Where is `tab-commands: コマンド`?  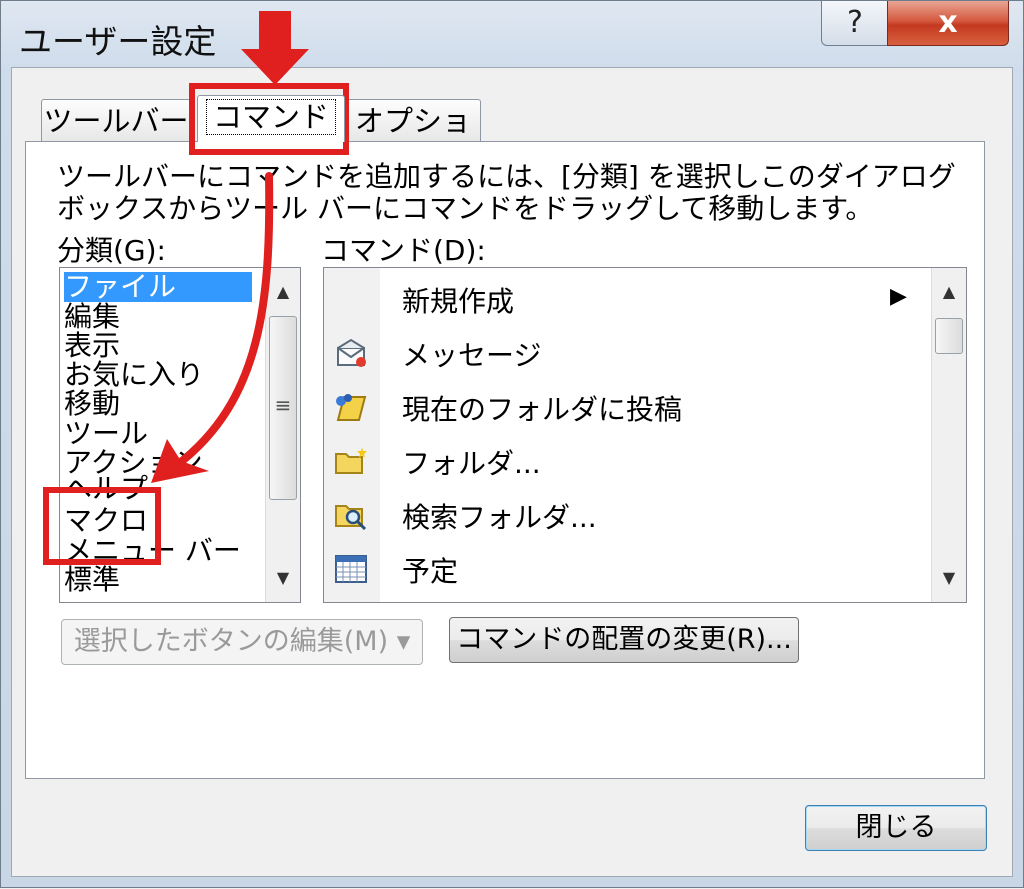 tab-commands: コマンド is located at coordinates (271, 118).